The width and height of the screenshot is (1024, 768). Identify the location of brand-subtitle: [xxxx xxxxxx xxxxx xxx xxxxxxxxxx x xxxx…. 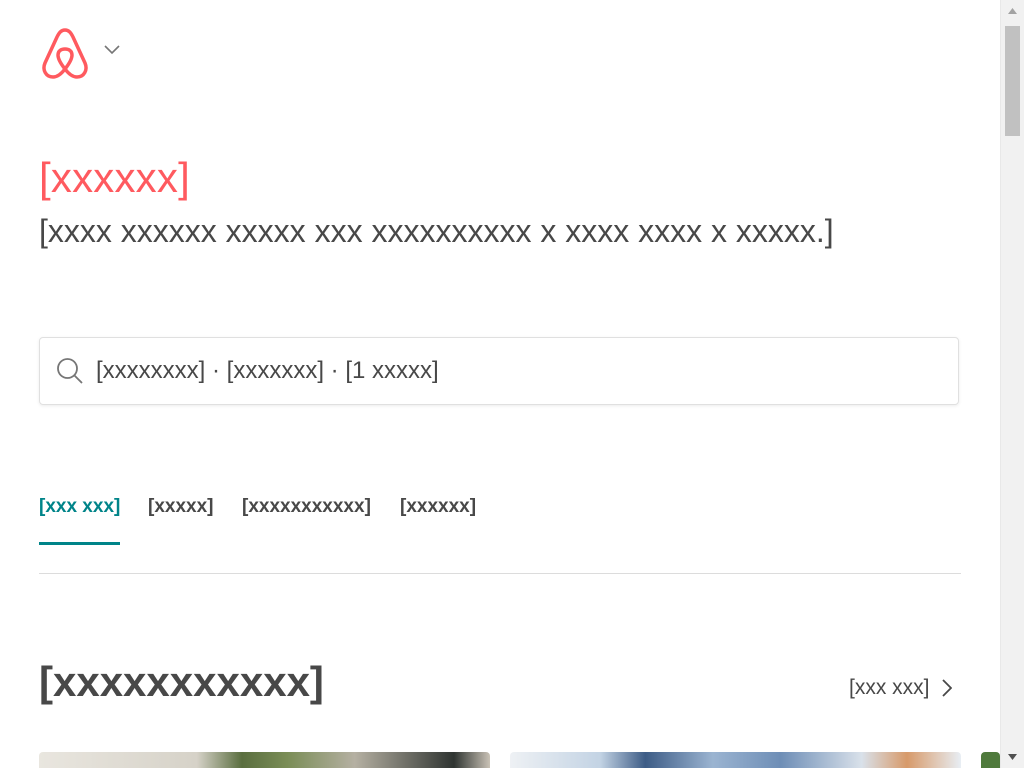
(436, 231).